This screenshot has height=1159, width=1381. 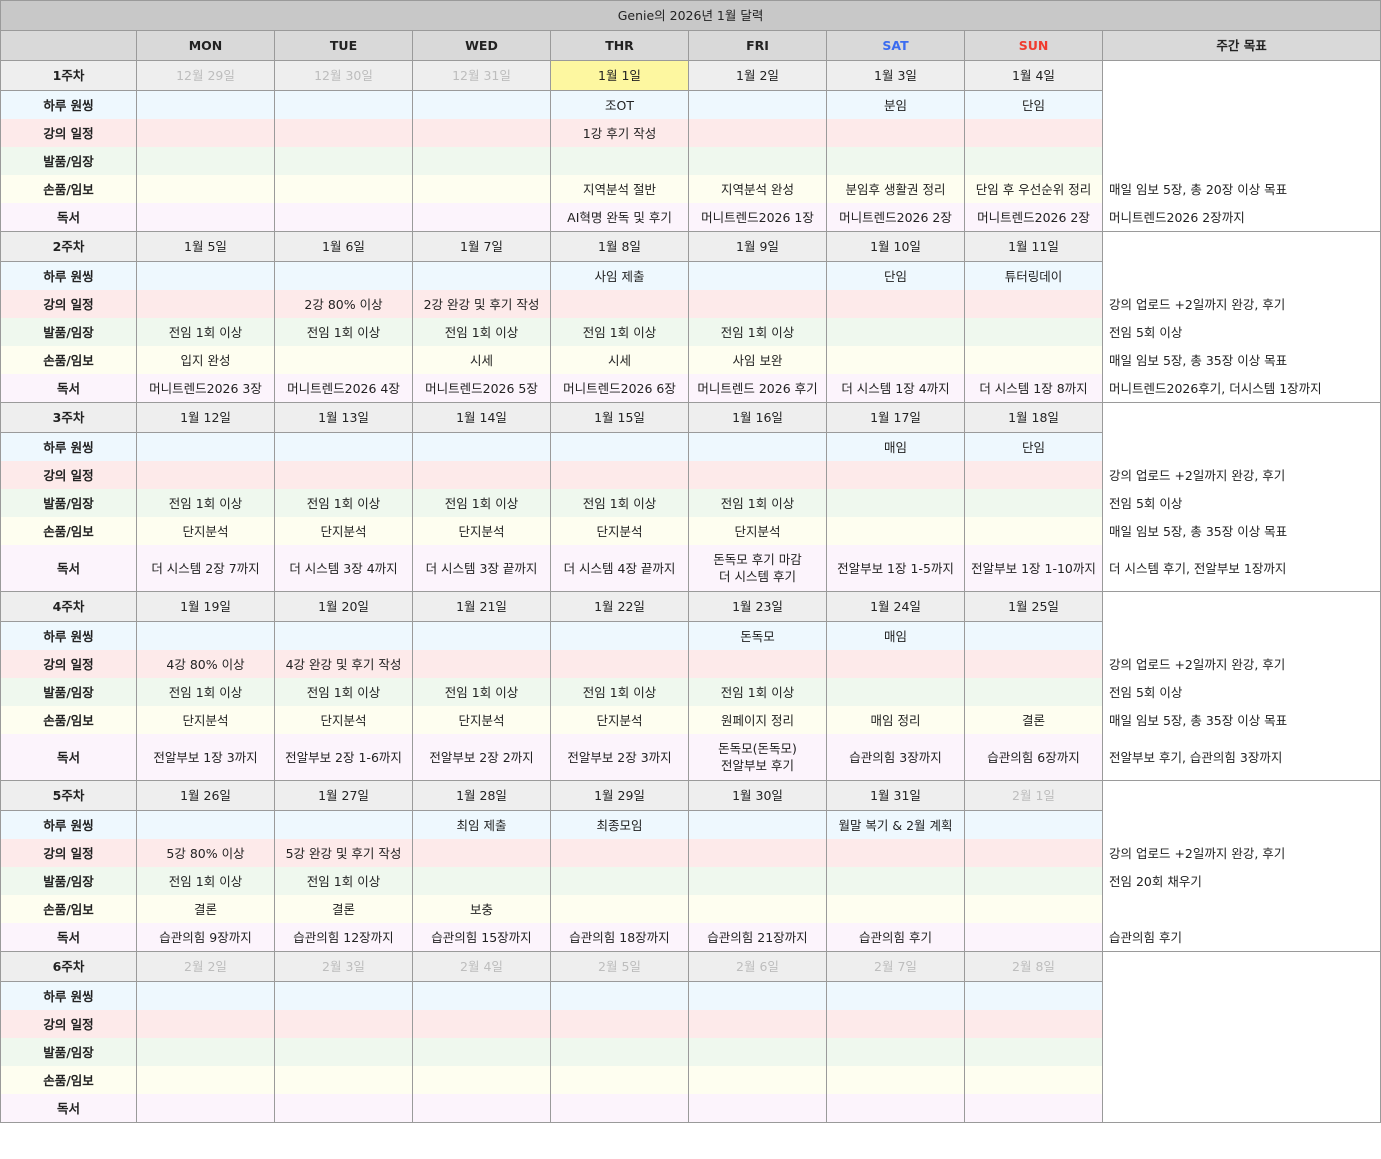 What do you see at coordinates (481, 966) in the screenshot?
I see `date-cell: 2월 4일` at bounding box center [481, 966].